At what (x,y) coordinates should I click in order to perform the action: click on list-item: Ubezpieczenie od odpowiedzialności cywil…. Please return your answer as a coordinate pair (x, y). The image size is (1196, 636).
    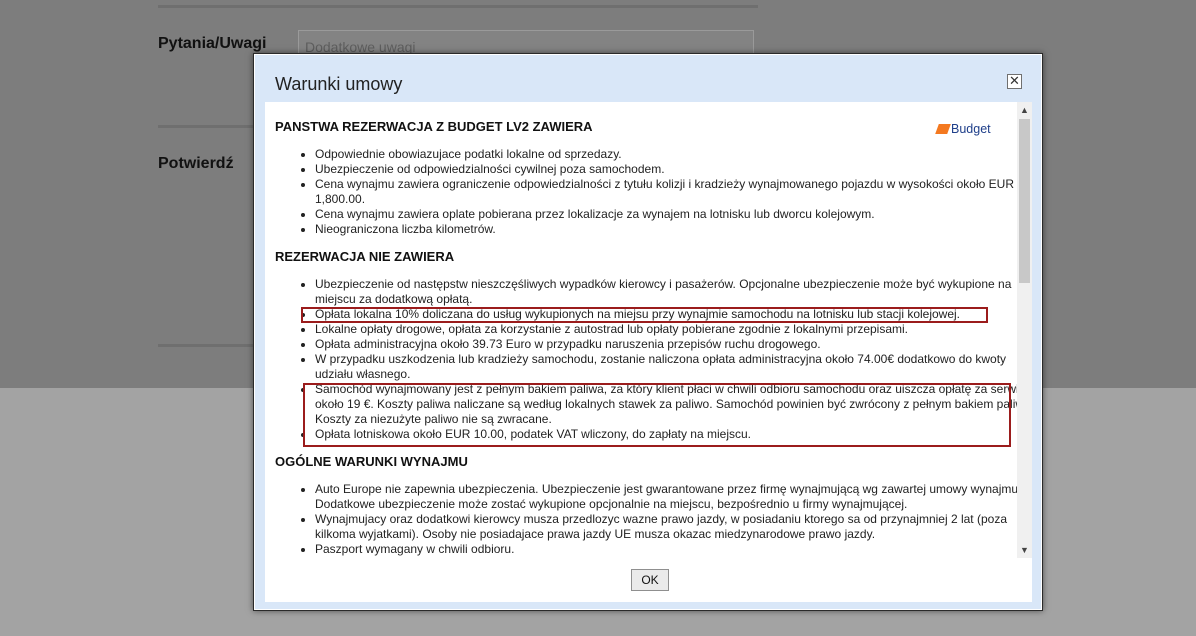
    Looking at the image, I should click on (673, 169).